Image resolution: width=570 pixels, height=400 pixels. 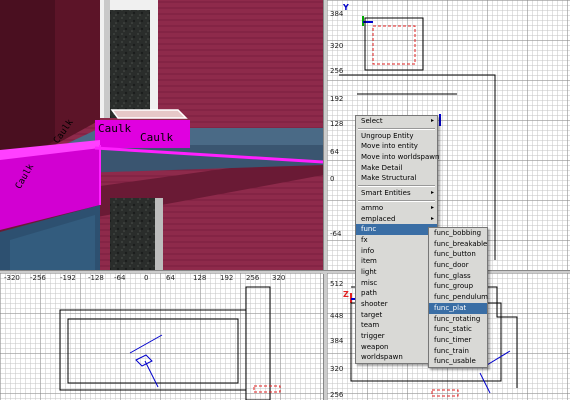 What do you see at coordinates (396, 272) in the screenshot?
I see `menu-item-light: light▸` at bounding box center [396, 272].